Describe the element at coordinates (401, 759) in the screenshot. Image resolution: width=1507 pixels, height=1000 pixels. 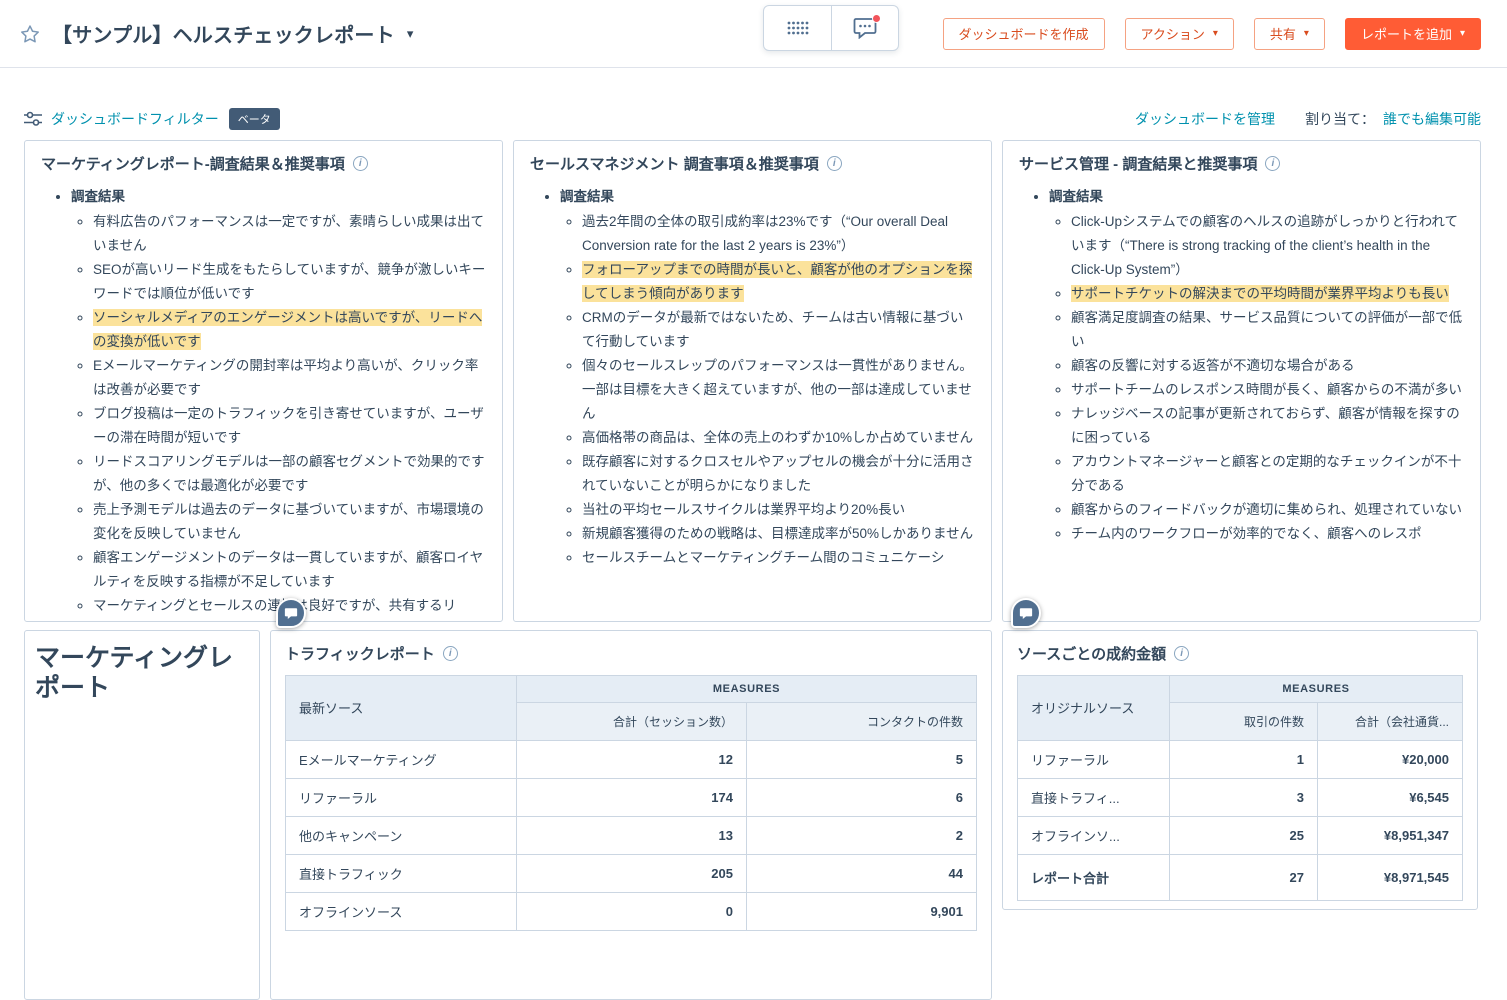
I see `row-label: Eメールマーケティング` at that location.